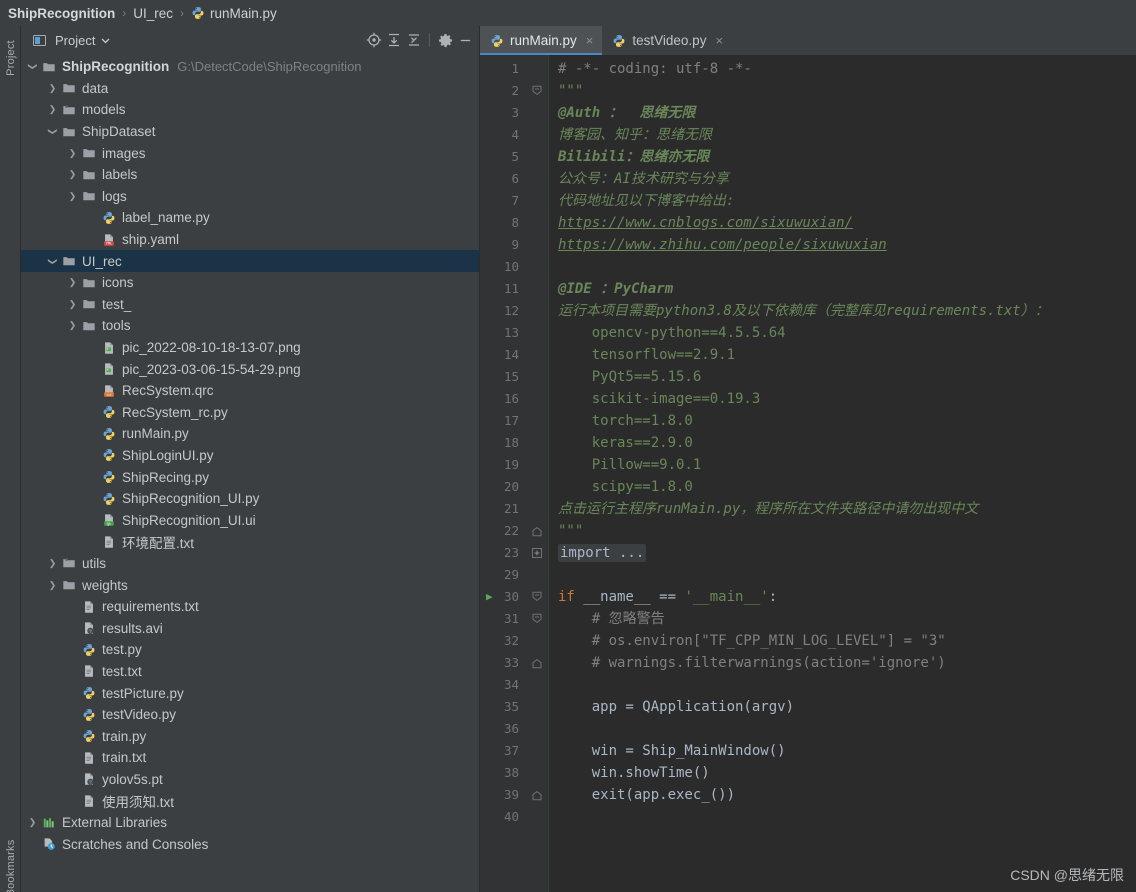  Describe the element at coordinates (511, 750) in the screenshot. I see `line-number: 37` at that location.